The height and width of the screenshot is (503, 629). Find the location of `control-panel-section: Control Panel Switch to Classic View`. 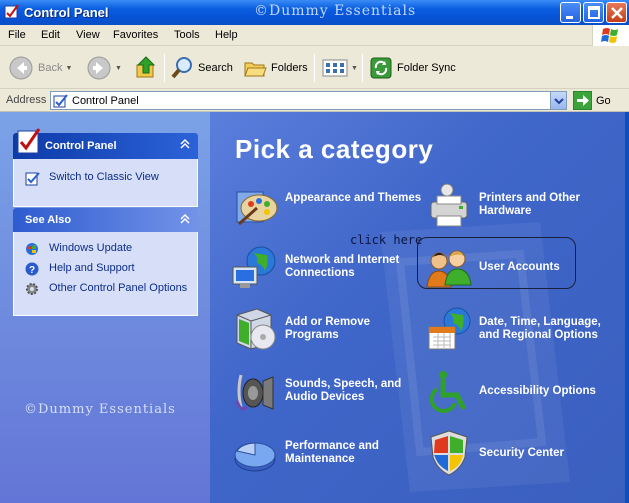

control-panel-section: Control Panel Switch to Classic View is located at coordinates (105, 167).